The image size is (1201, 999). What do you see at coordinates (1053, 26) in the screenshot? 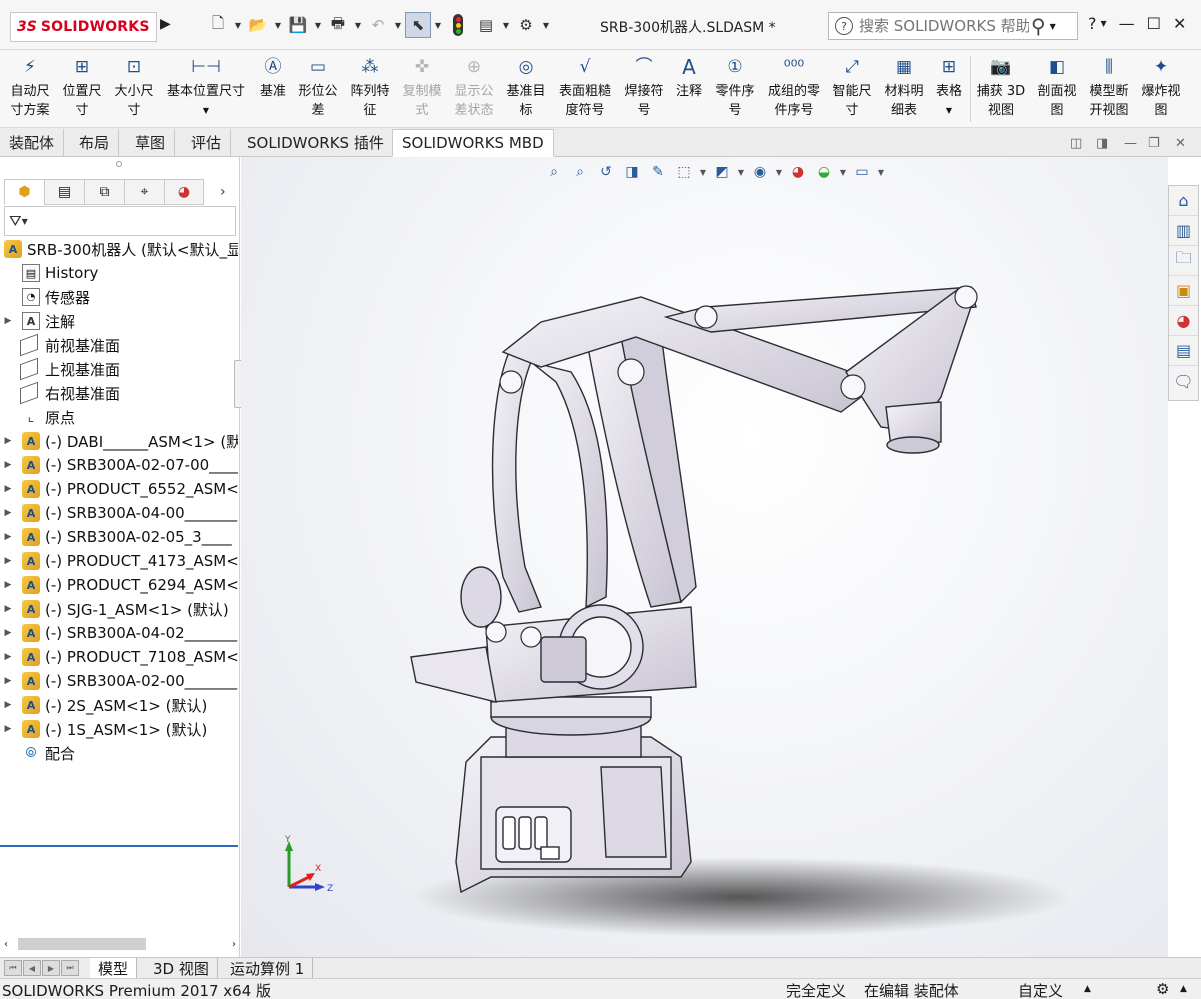
I see `search-dropdown-icon: ▼` at bounding box center [1053, 26].